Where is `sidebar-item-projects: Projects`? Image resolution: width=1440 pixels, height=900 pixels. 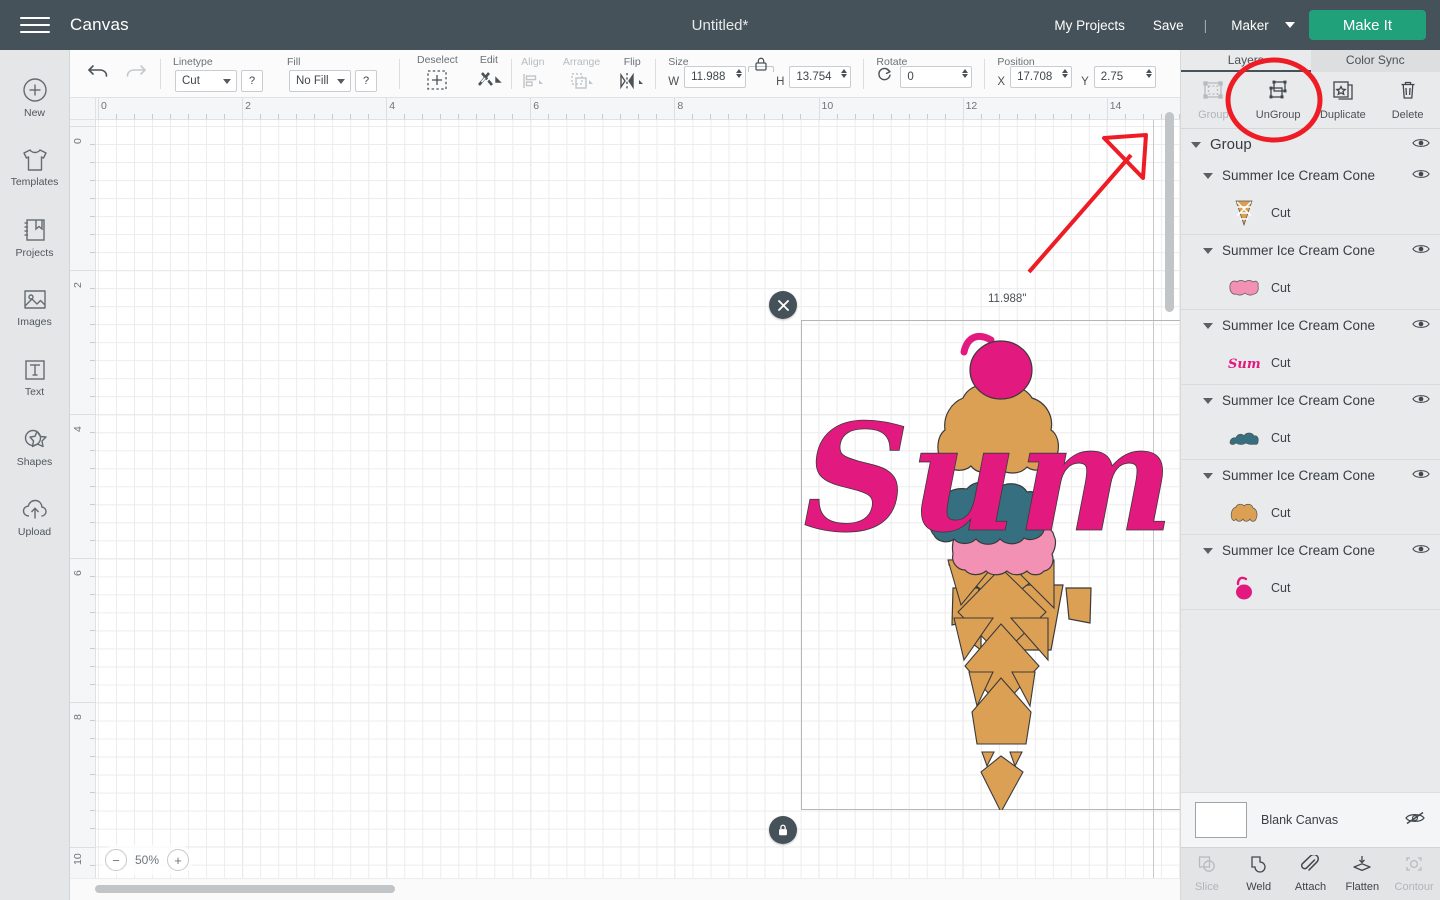
sidebar-item-projects: Projects is located at coordinates (34, 237).